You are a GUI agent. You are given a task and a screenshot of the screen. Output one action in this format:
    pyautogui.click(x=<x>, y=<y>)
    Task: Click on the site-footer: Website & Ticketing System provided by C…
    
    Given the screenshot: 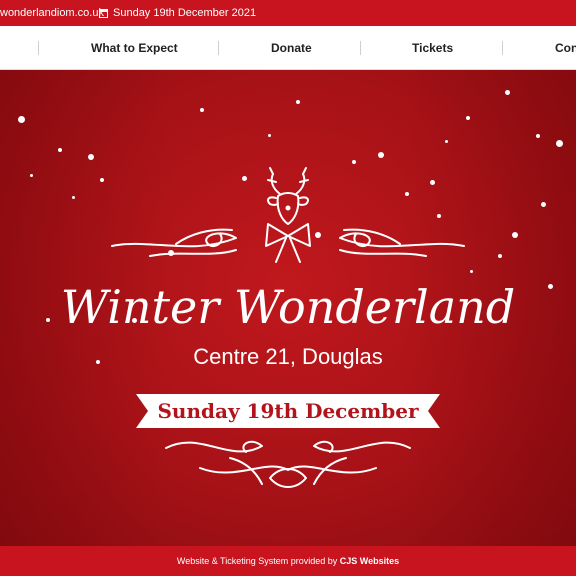 What is the action you would take?
    pyautogui.click(x=288, y=561)
    